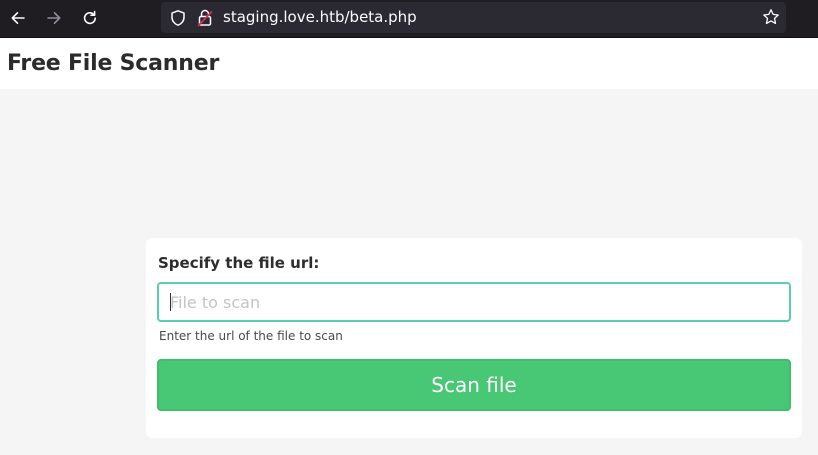 This screenshot has height=455, width=818. What do you see at coordinates (251, 336) in the screenshot?
I see `file-url-help-text: Enter the url of the file to scan` at bounding box center [251, 336].